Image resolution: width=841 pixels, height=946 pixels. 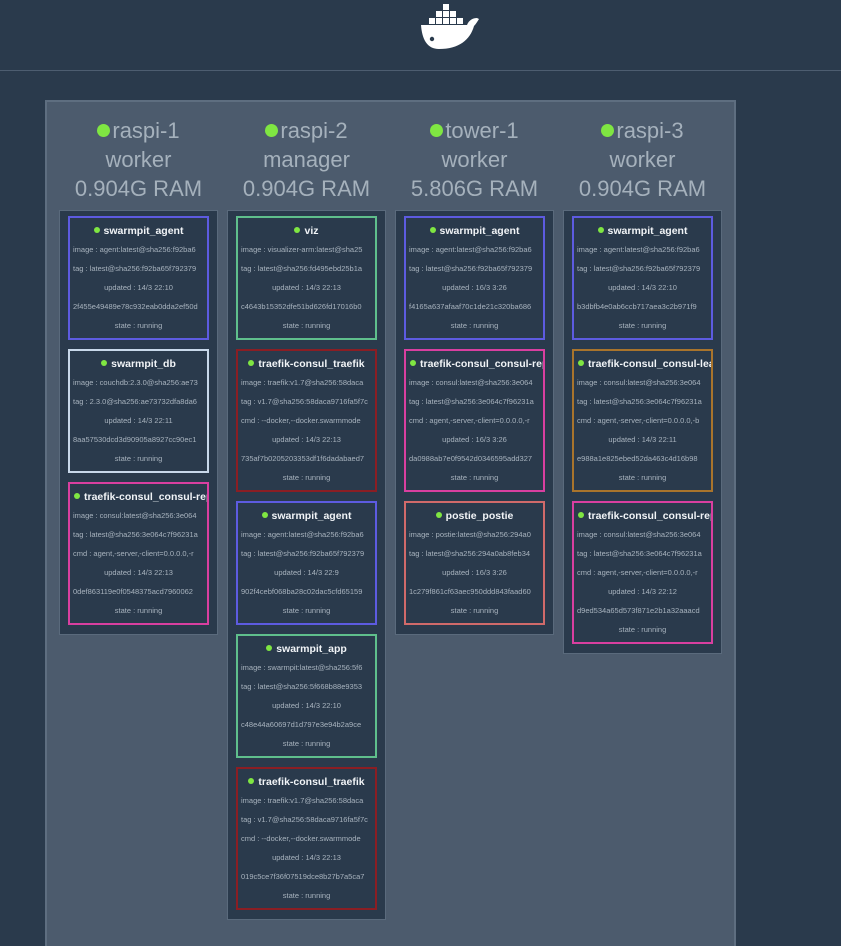 What do you see at coordinates (302, 268) in the screenshot?
I see `service-tag: tag : latest@sha256:fd495ebd25b1a` at bounding box center [302, 268].